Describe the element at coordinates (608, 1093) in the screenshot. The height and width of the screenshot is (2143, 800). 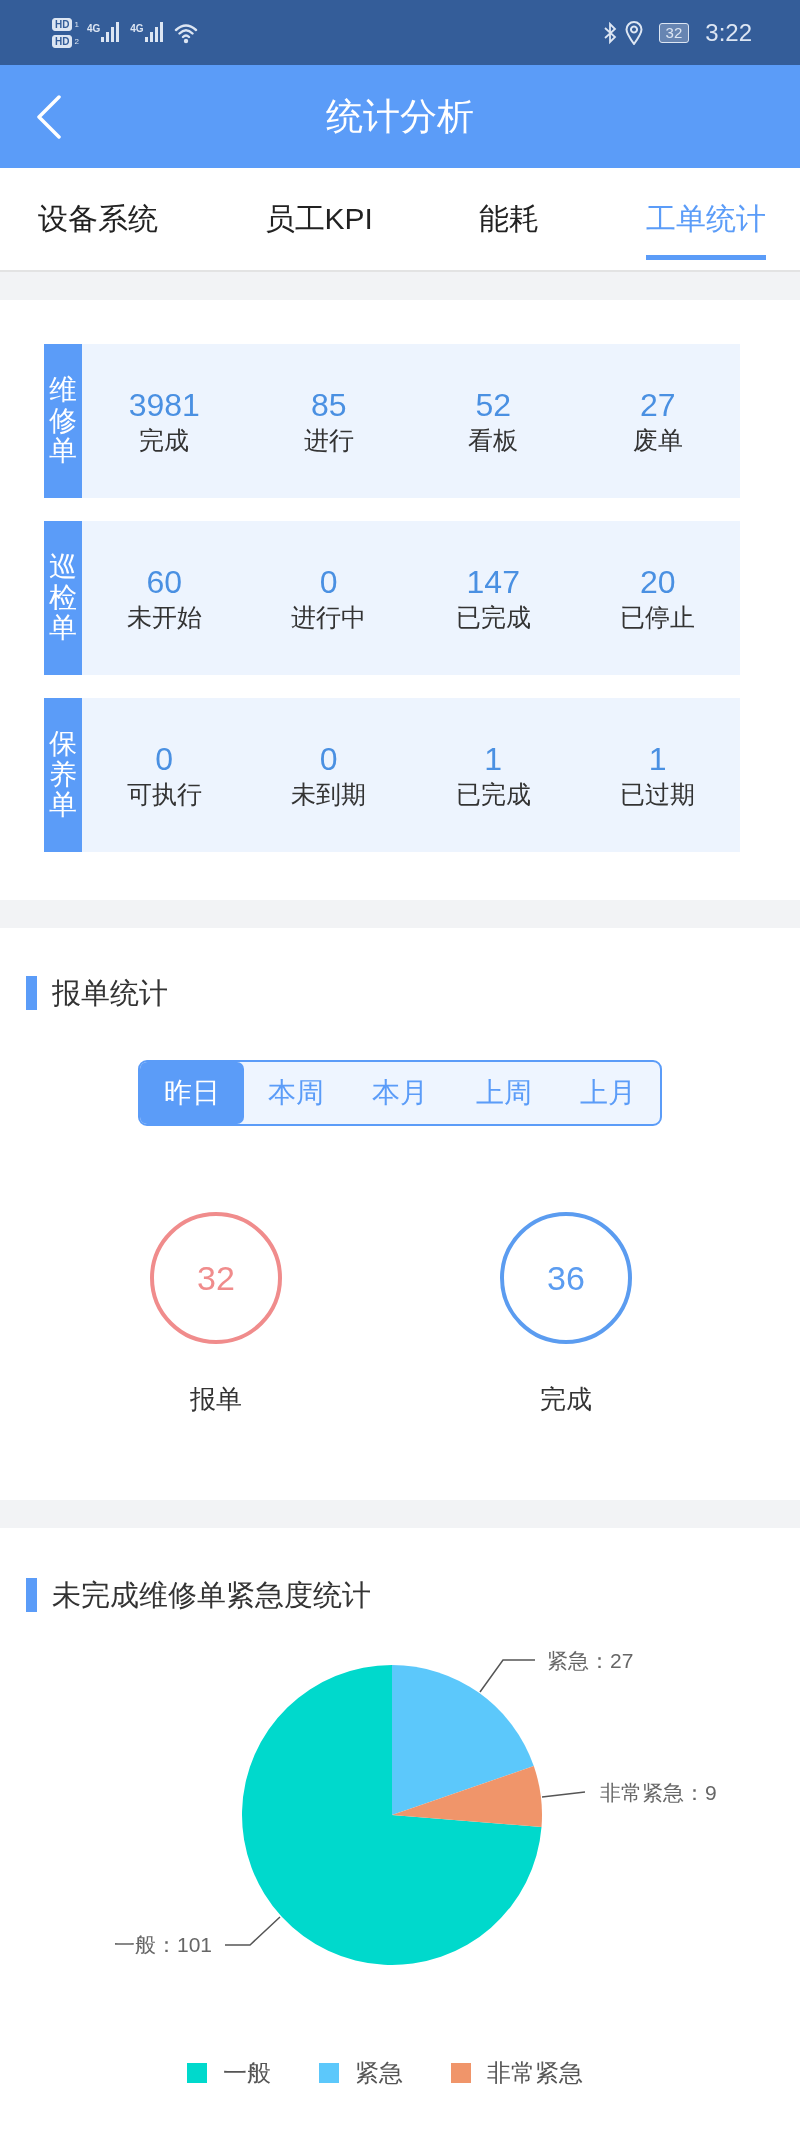
I see `period-option: 上月` at that location.